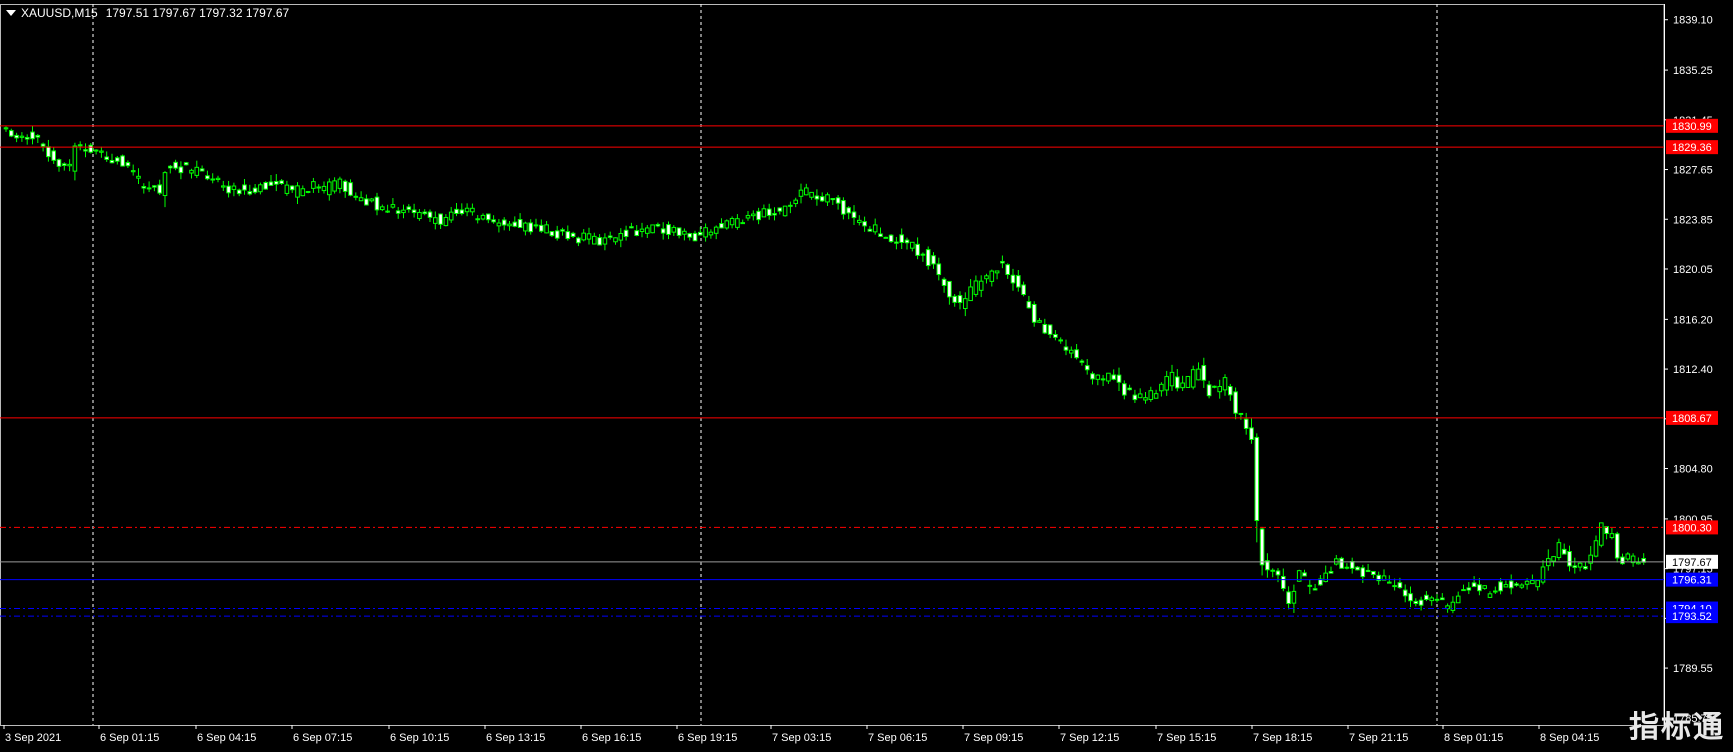  I want to click on y-tick-label: 1804.80, so click(1693, 470).